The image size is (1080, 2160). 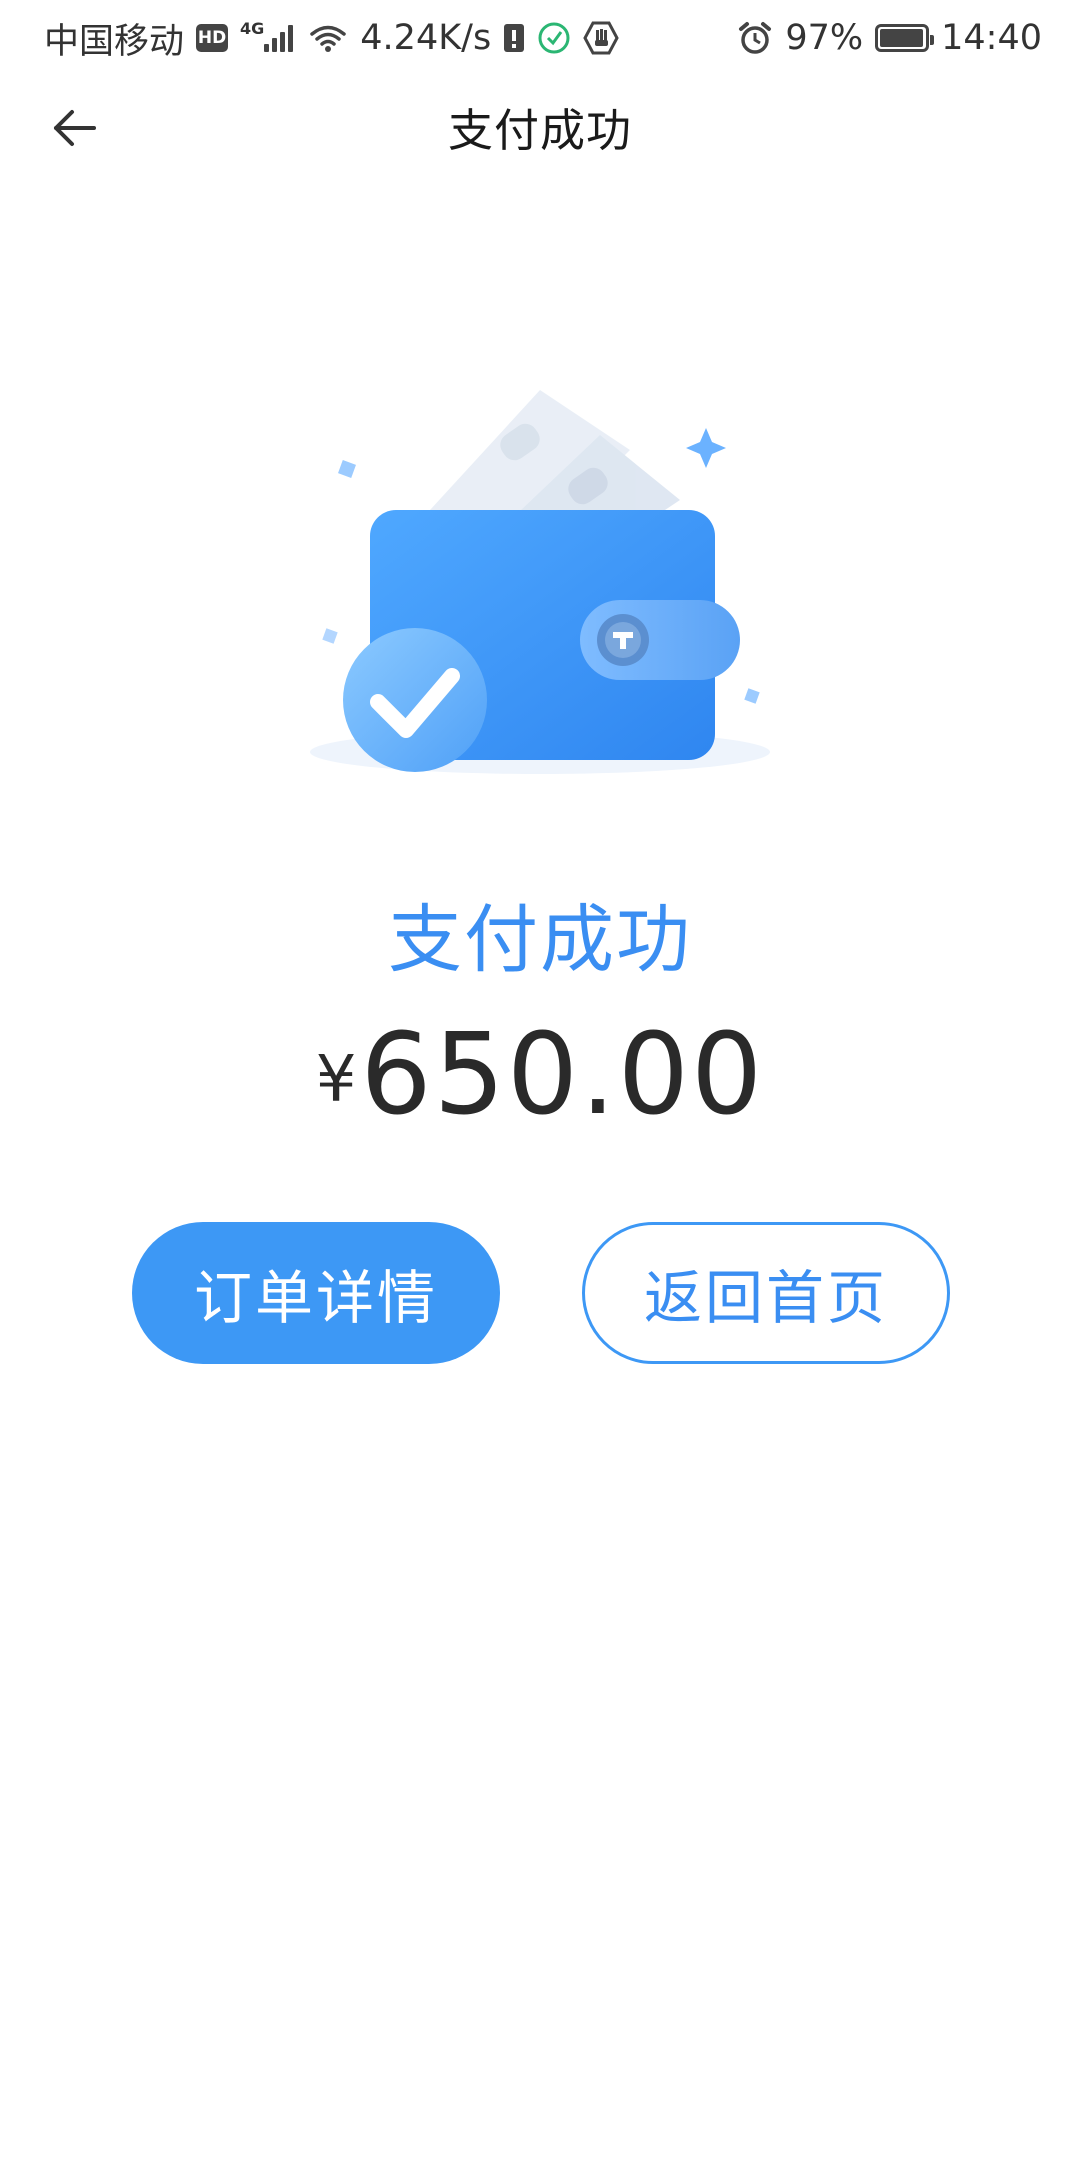 What do you see at coordinates (315, 1298) in the screenshot?
I see `order-details-label: 订单详情` at bounding box center [315, 1298].